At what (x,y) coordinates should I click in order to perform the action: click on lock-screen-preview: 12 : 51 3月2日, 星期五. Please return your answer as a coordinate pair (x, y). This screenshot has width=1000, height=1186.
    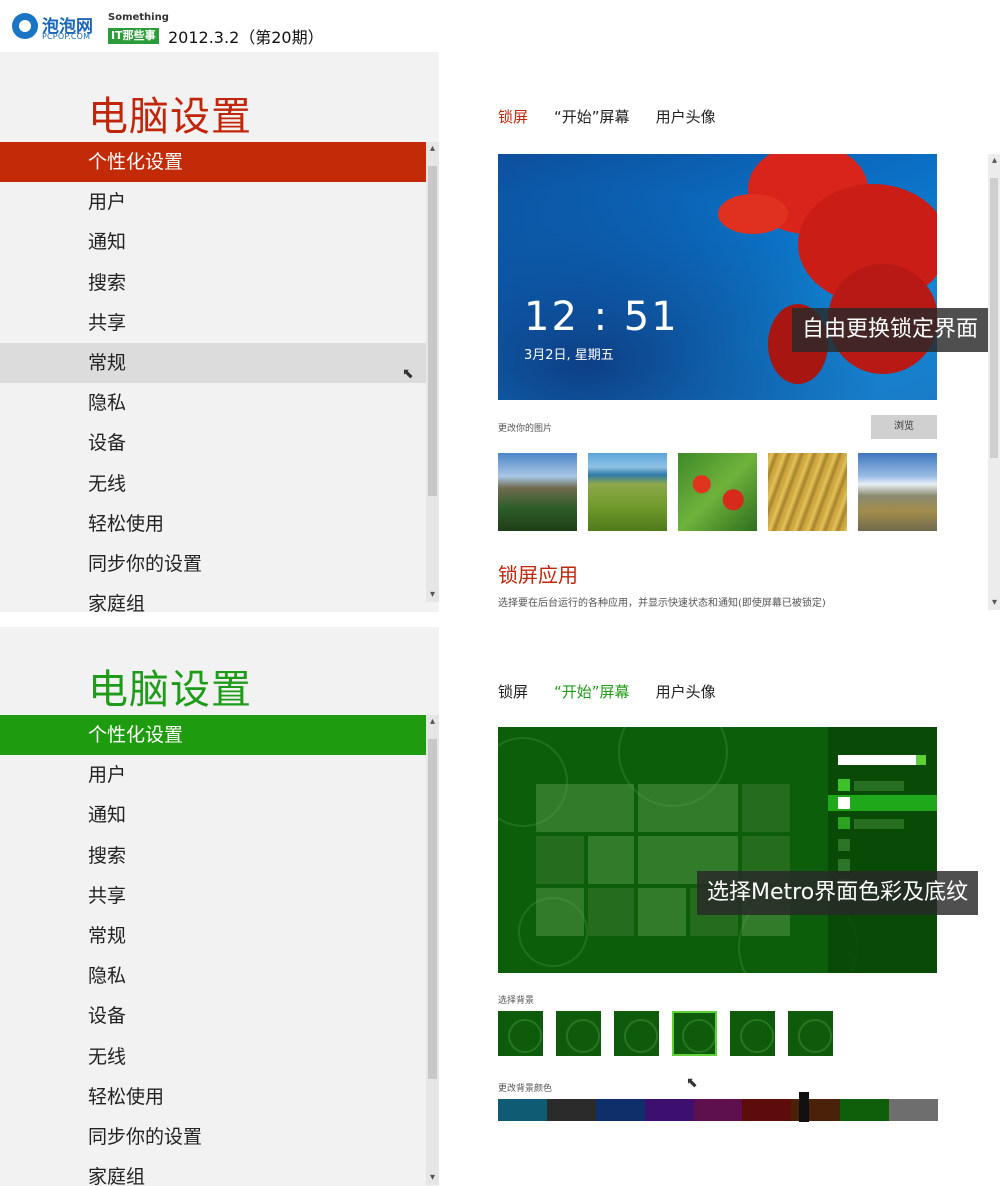
    Looking at the image, I should click on (717, 277).